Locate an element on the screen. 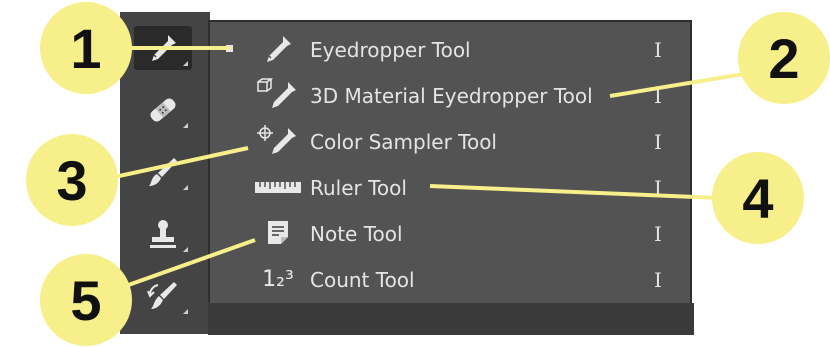 Image resolution: width=830 pixels, height=347 pixels. count-icon: 1₂³ is located at coordinates (278, 279).